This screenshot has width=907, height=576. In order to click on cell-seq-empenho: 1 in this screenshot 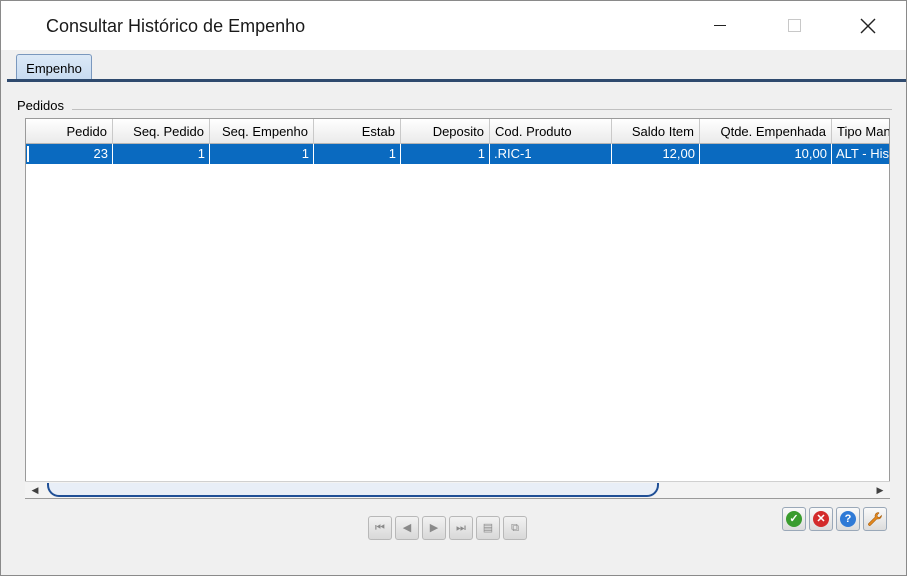, I will do `click(262, 154)`.